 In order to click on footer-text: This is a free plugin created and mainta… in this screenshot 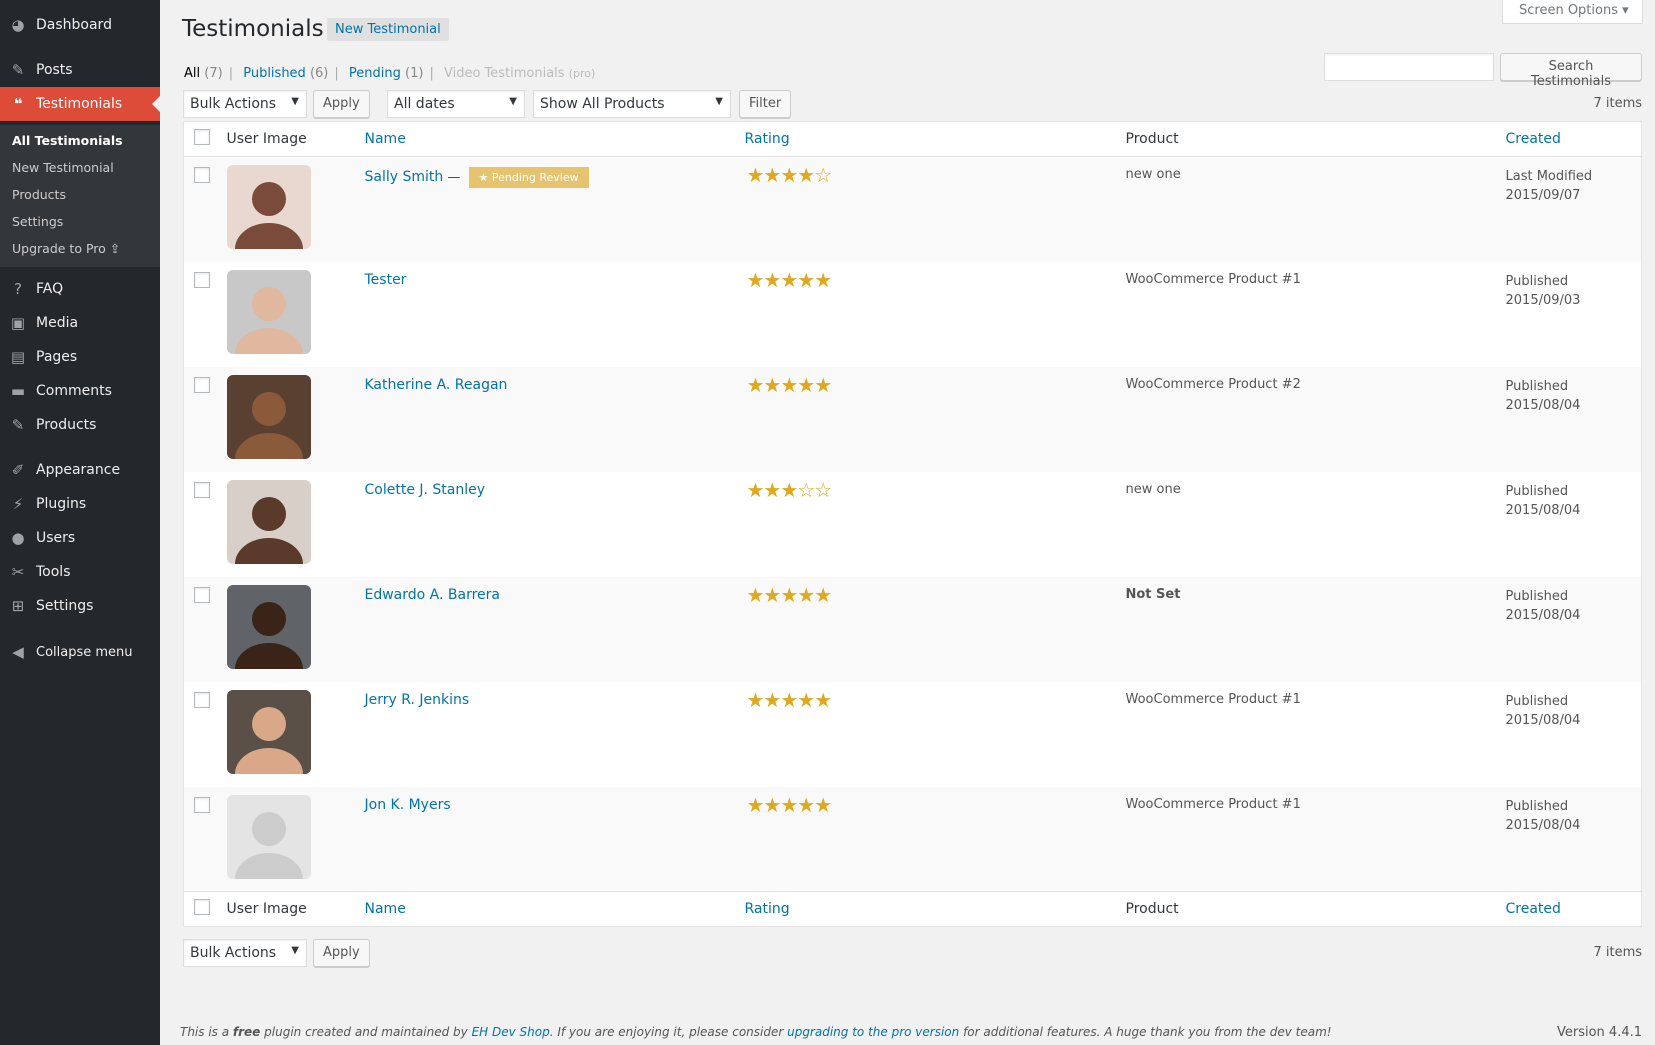, I will do `click(756, 1032)`.